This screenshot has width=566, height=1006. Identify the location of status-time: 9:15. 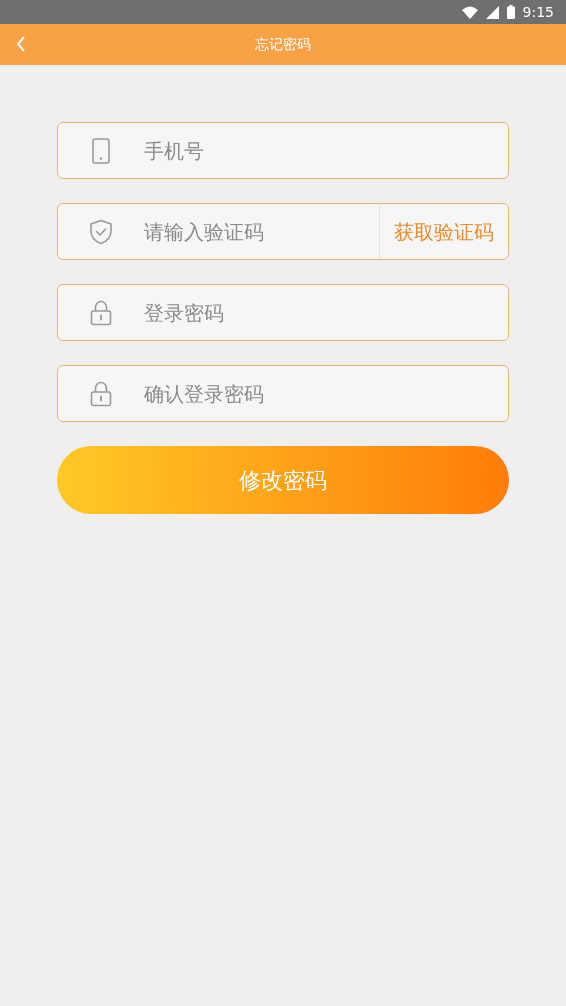
(538, 12).